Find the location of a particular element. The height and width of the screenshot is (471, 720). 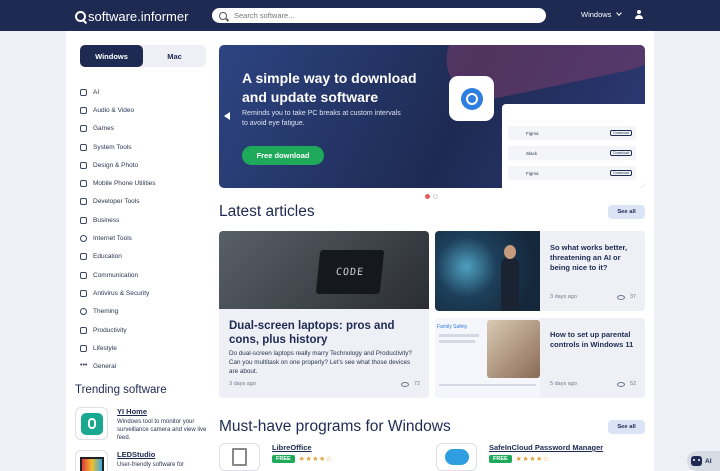

top-bar: software.informer Windows is located at coordinates (360, 15).